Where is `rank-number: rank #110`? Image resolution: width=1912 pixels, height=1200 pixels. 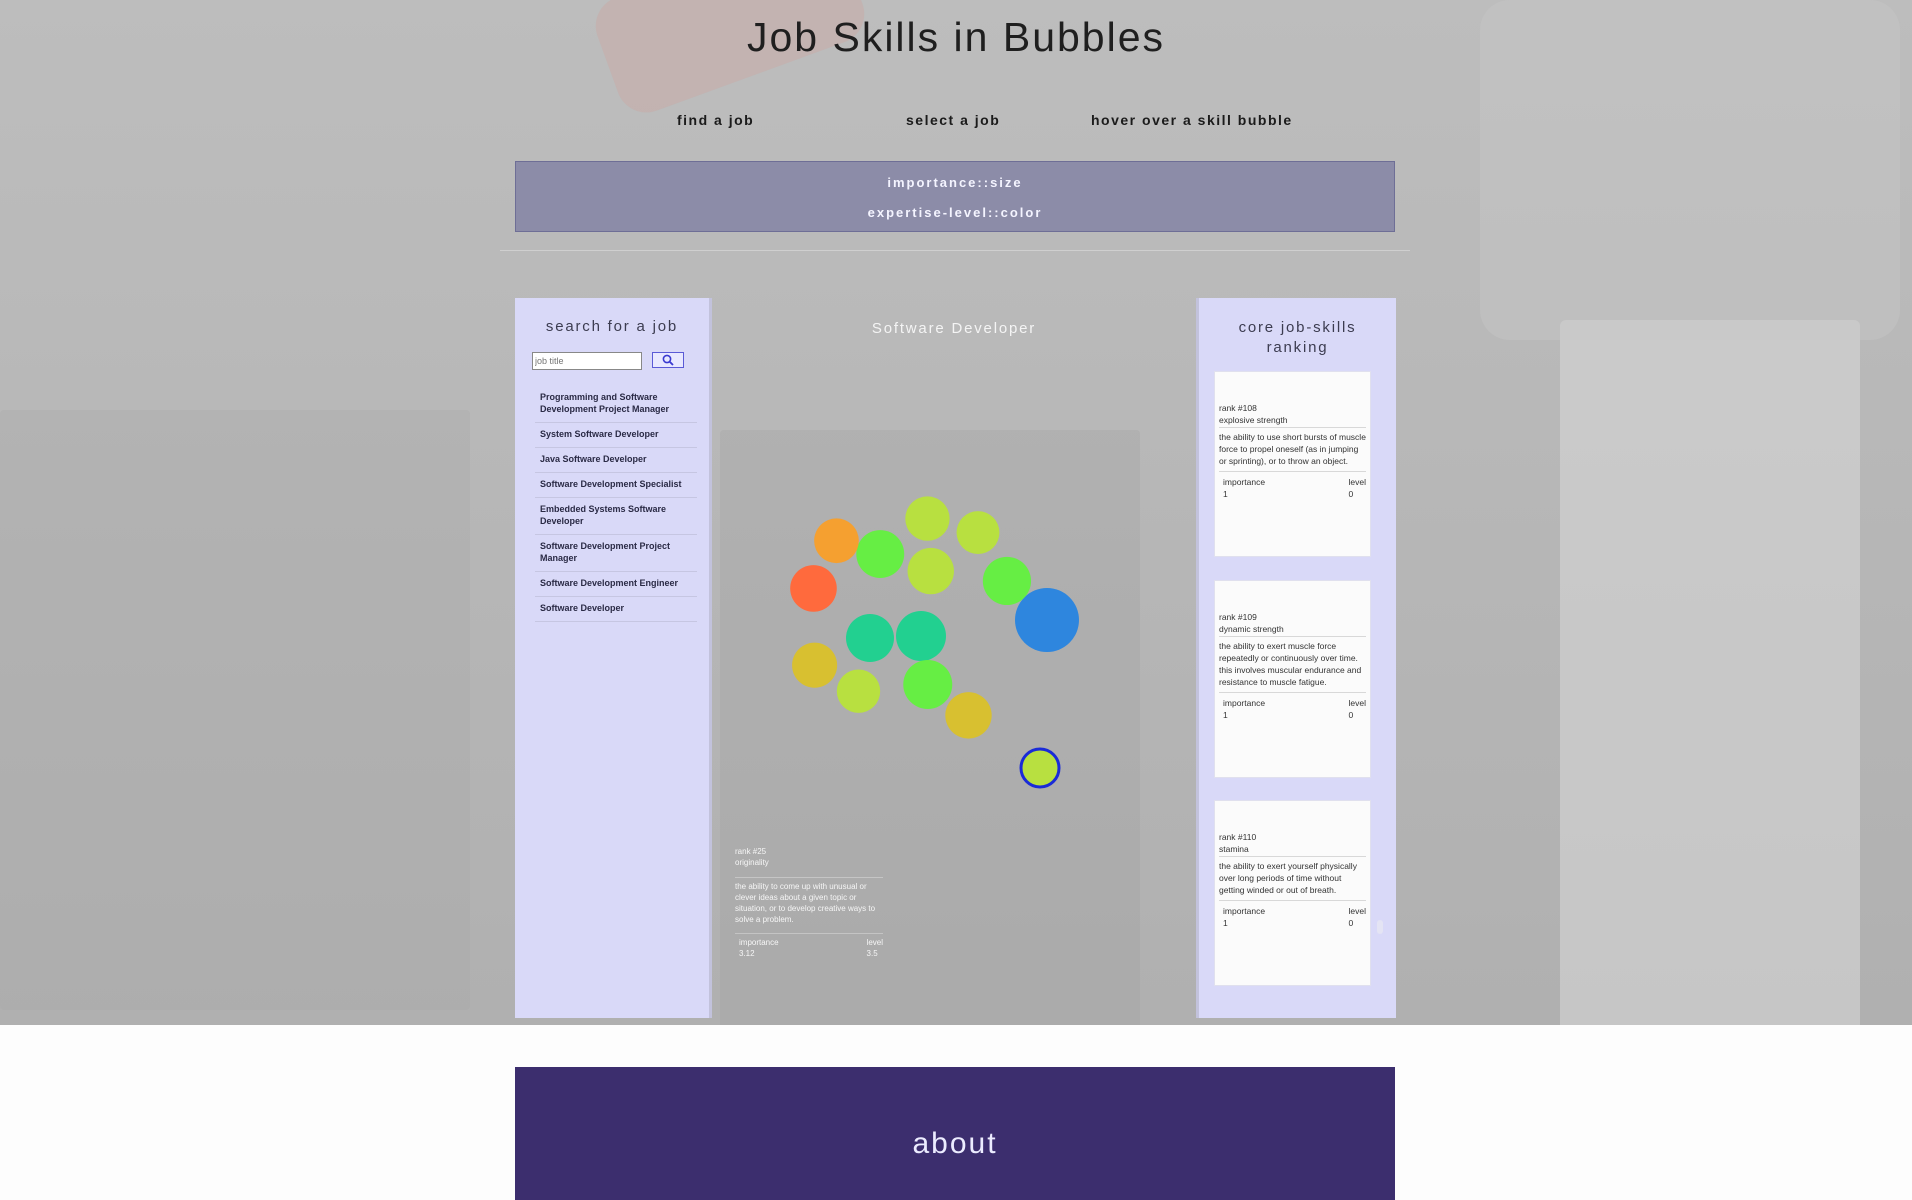
rank-number: rank #110 is located at coordinates (1238, 837).